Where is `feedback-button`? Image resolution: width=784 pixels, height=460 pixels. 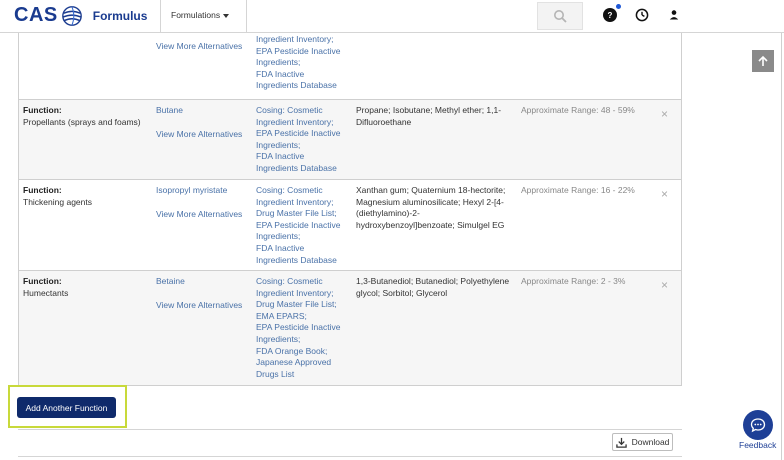
feedback-button is located at coordinates (758, 425).